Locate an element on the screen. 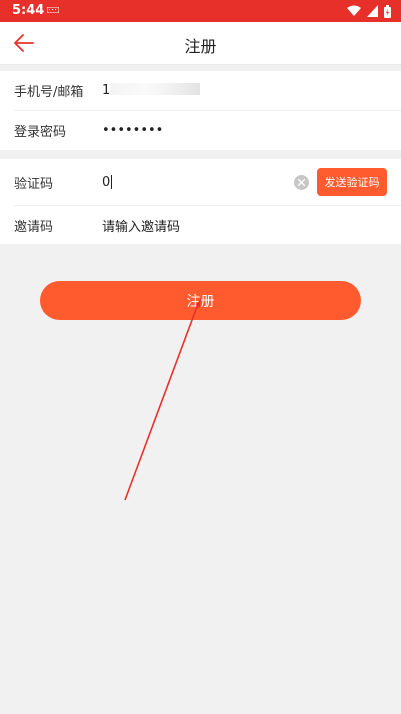 The height and width of the screenshot is (714, 401). account-card: 手机号/邮箱 1 登录密码 •••••••• is located at coordinates (200, 110).